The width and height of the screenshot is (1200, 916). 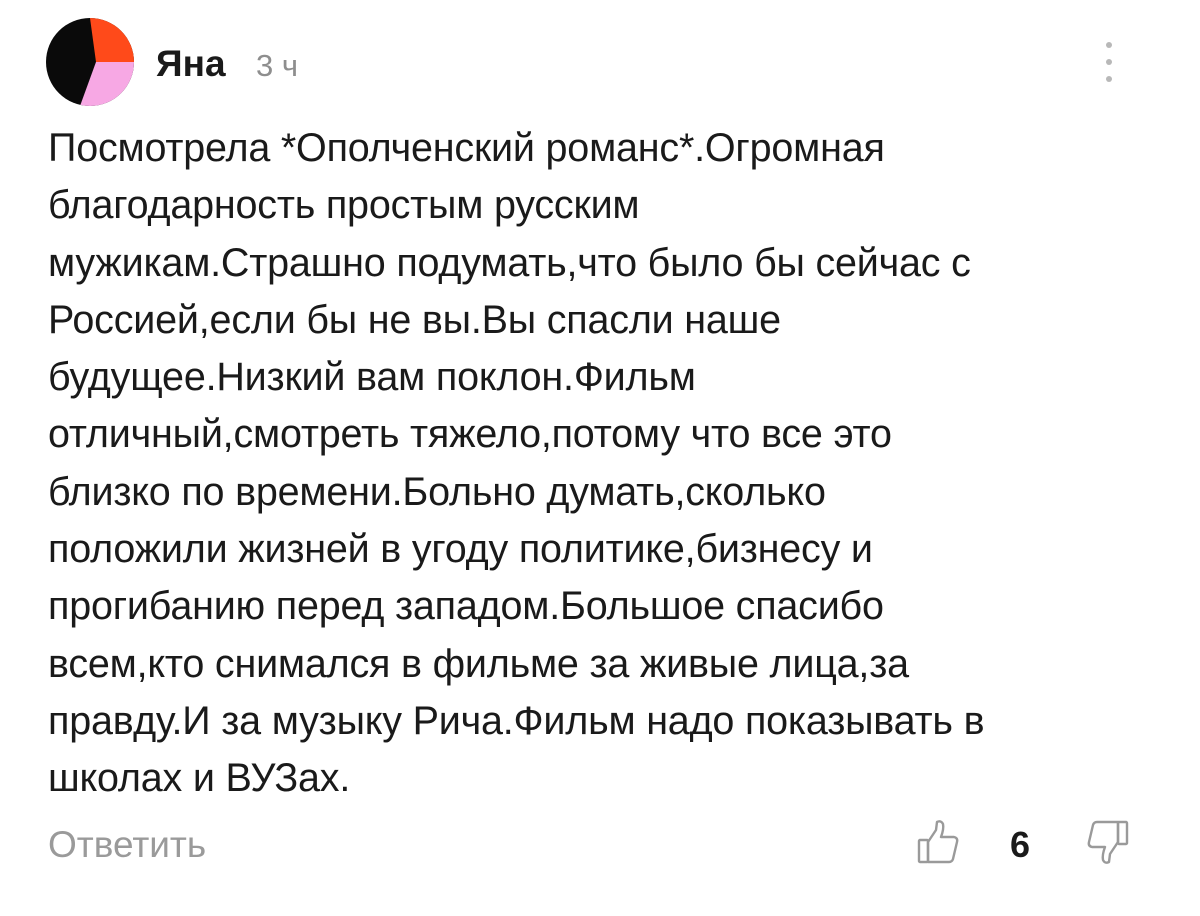 I want to click on comment-text-line: Россией,если бы не вы.Вы спасли наше, so click(x=414, y=319).